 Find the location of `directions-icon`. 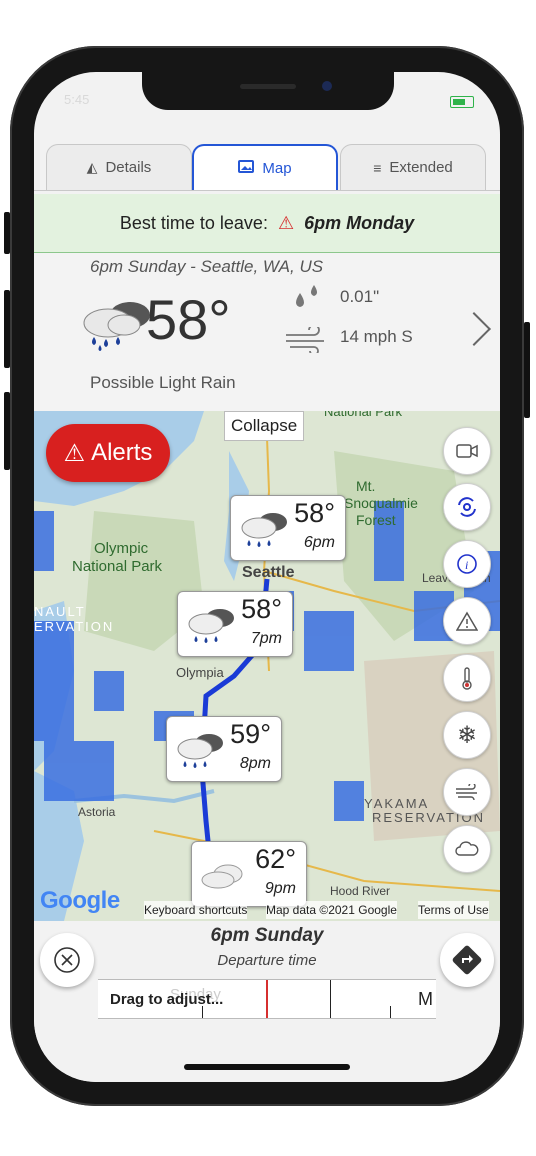

directions-icon is located at coordinates (467, 960).